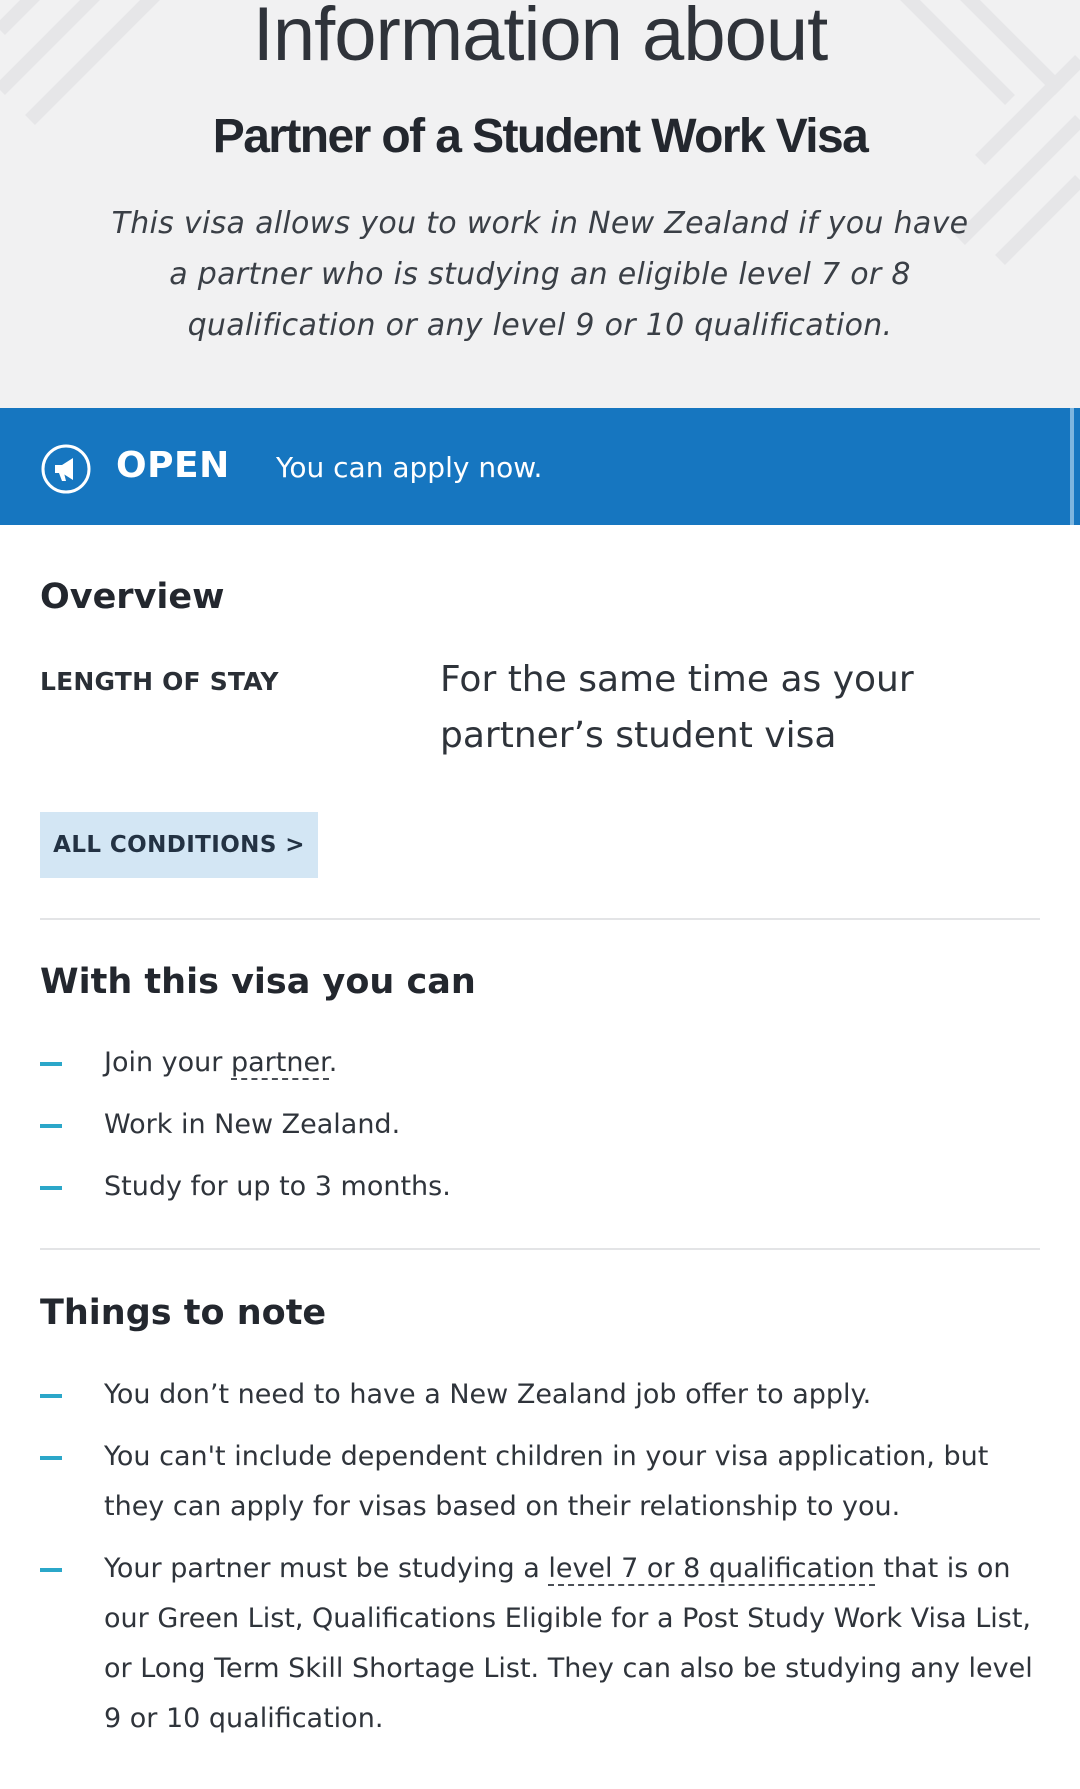  What do you see at coordinates (132, 597) in the screenshot?
I see `overview-heading: Overview` at bounding box center [132, 597].